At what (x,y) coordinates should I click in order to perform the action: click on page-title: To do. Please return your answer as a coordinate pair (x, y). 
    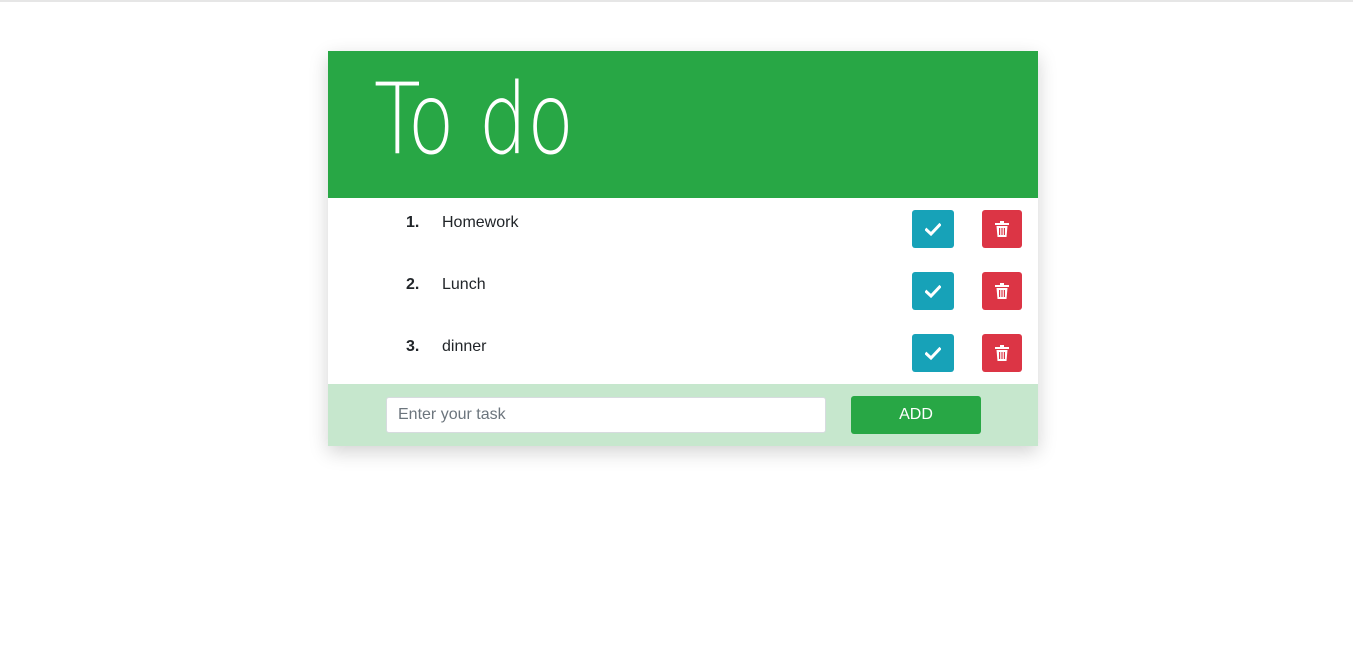
    Looking at the image, I should click on (474, 120).